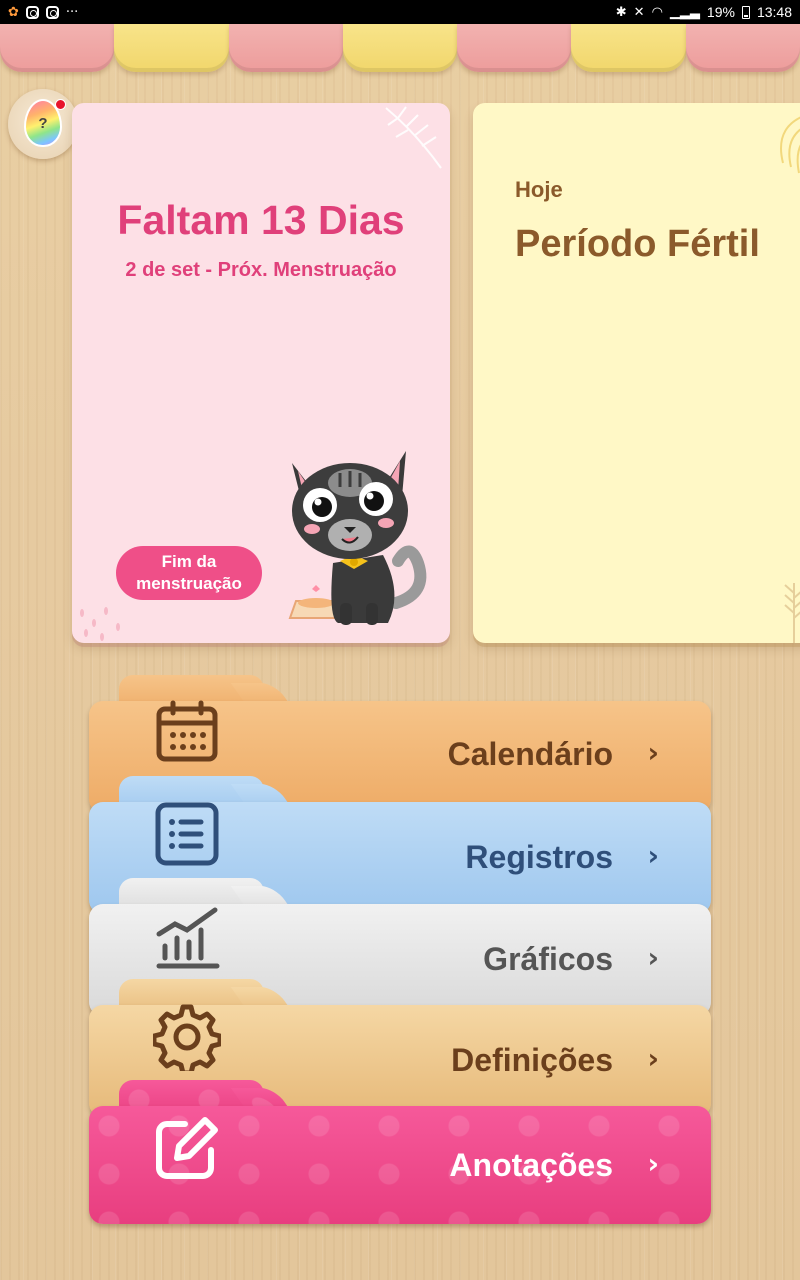 This screenshot has height=1280, width=800. I want to click on status-bar-right: ✱ ✕ ◠ ▁▂▃ 19% 13:48, so click(704, 12).